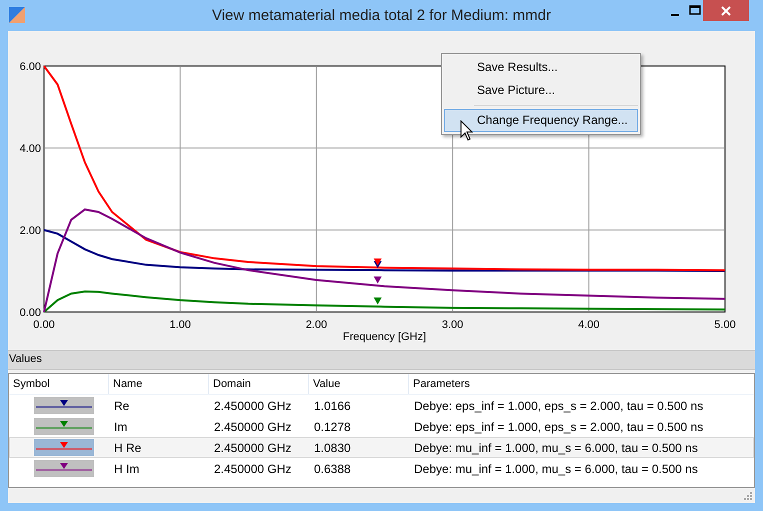  I want to click on window-title: View metamaterial media total 2 for Medium: mmdr, so click(381, 15).